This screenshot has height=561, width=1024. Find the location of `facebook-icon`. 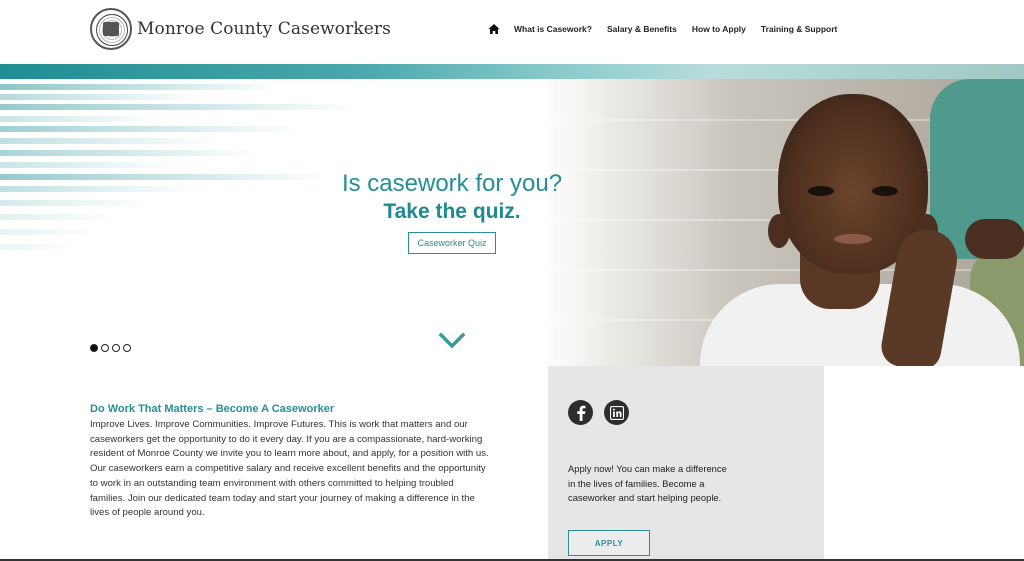

facebook-icon is located at coordinates (580, 412).